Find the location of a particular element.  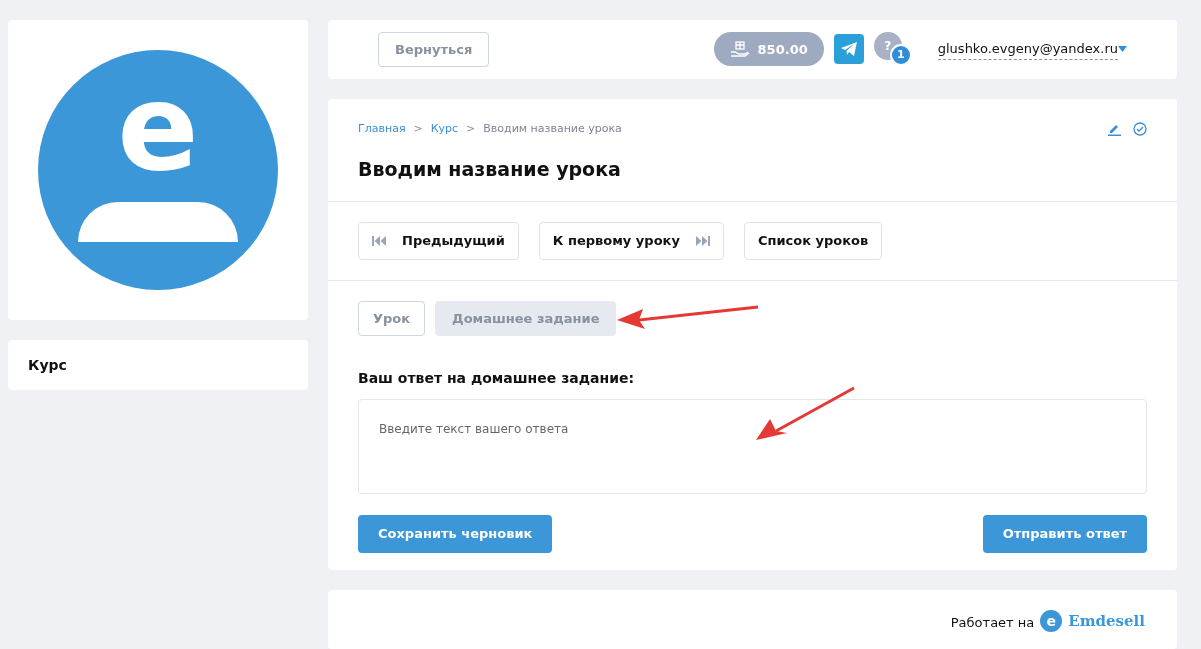

logo-badge: e is located at coordinates (1051, 620).